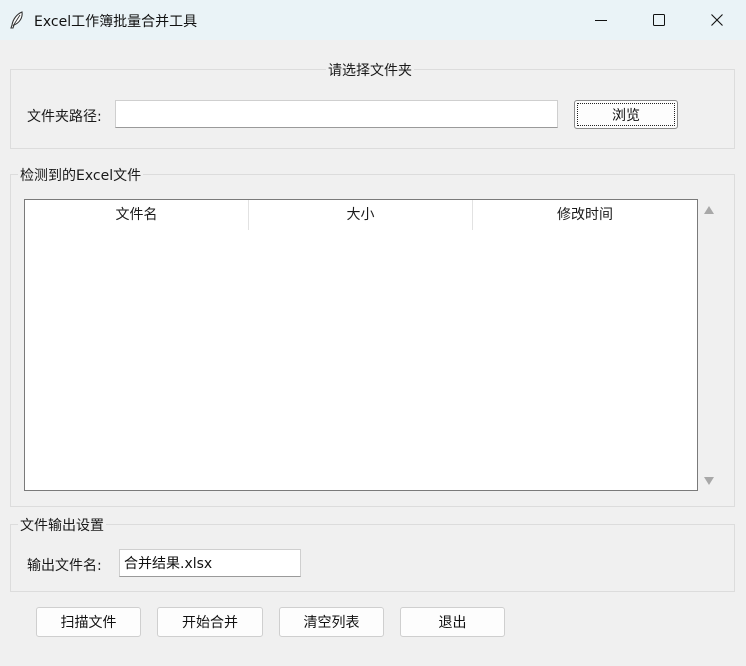  I want to click on file-list-header: 文件名 大小 修改时间, so click(361, 215).